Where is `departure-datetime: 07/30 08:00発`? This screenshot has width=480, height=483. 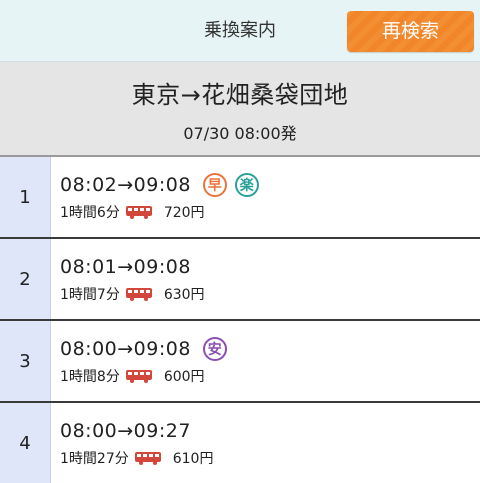 departure-datetime: 07/30 08:00発 is located at coordinates (240, 133).